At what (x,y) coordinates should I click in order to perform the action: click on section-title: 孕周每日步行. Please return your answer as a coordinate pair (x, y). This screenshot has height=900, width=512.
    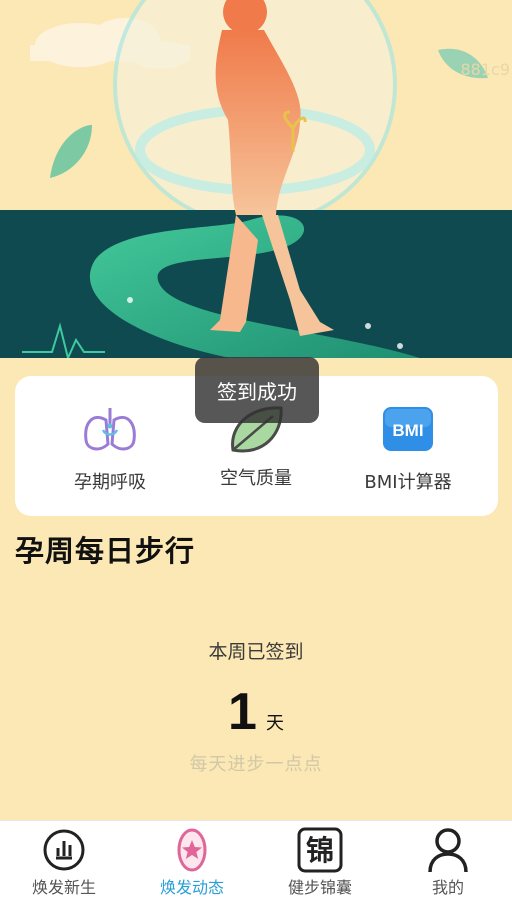
    Looking at the image, I should click on (105, 551).